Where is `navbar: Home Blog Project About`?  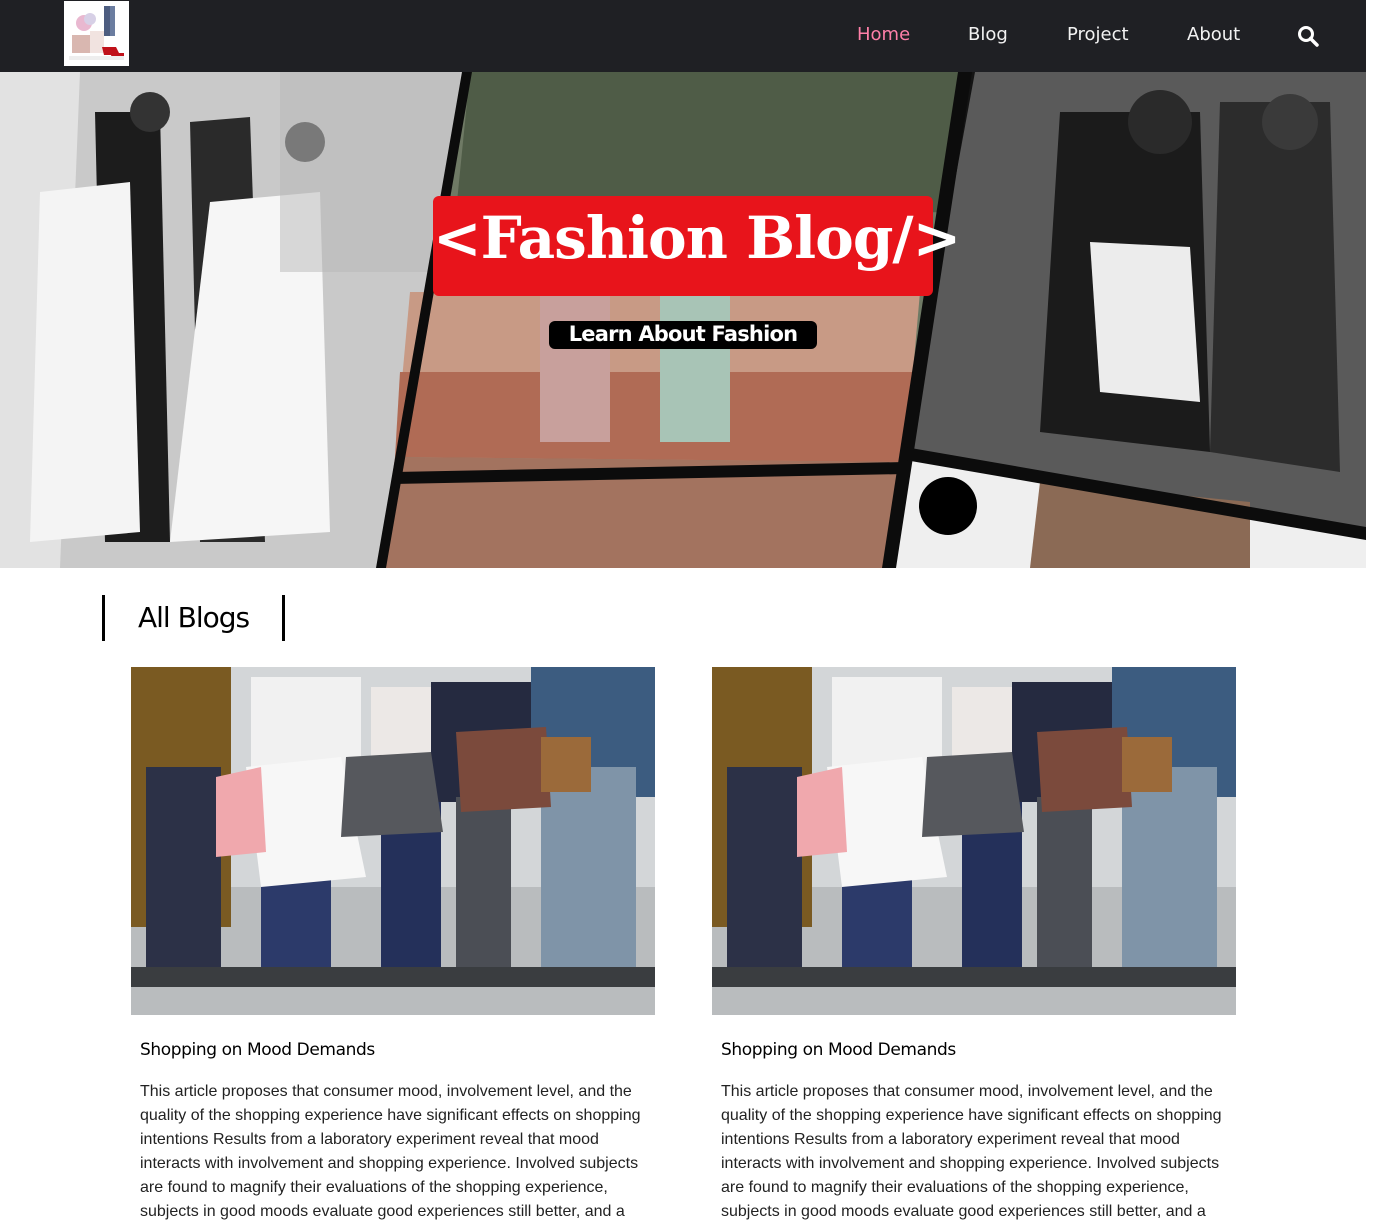 navbar: Home Blog Project About is located at coordinates (683, 36).